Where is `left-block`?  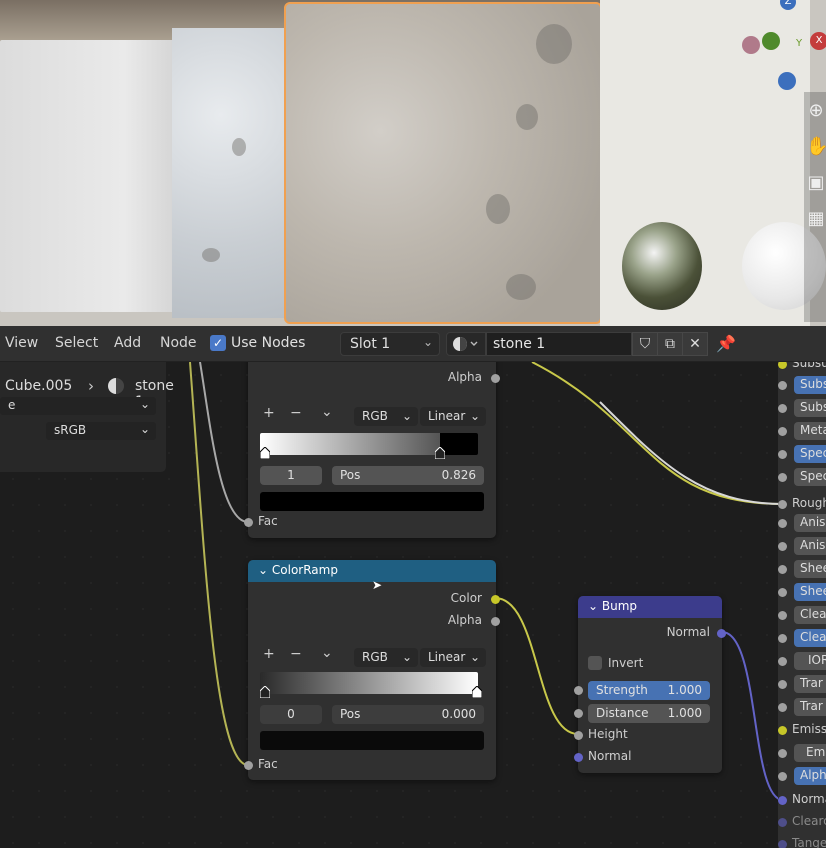
left-block is located at coordinates (89, 176).